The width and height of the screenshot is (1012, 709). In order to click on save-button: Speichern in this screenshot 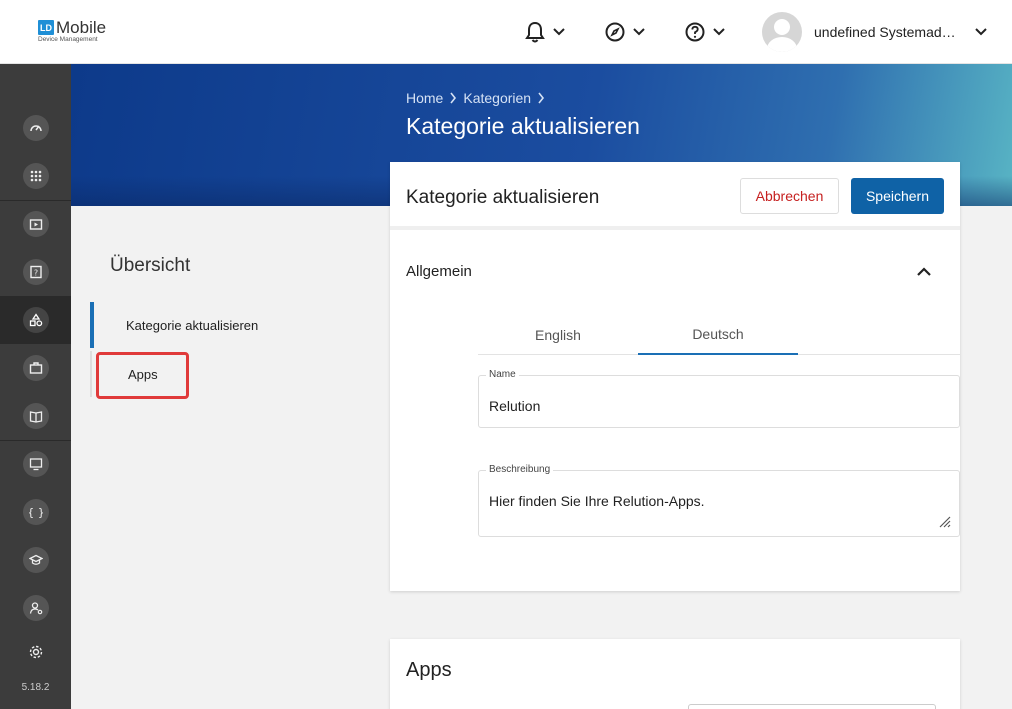, I will do `click(897, 196)`.